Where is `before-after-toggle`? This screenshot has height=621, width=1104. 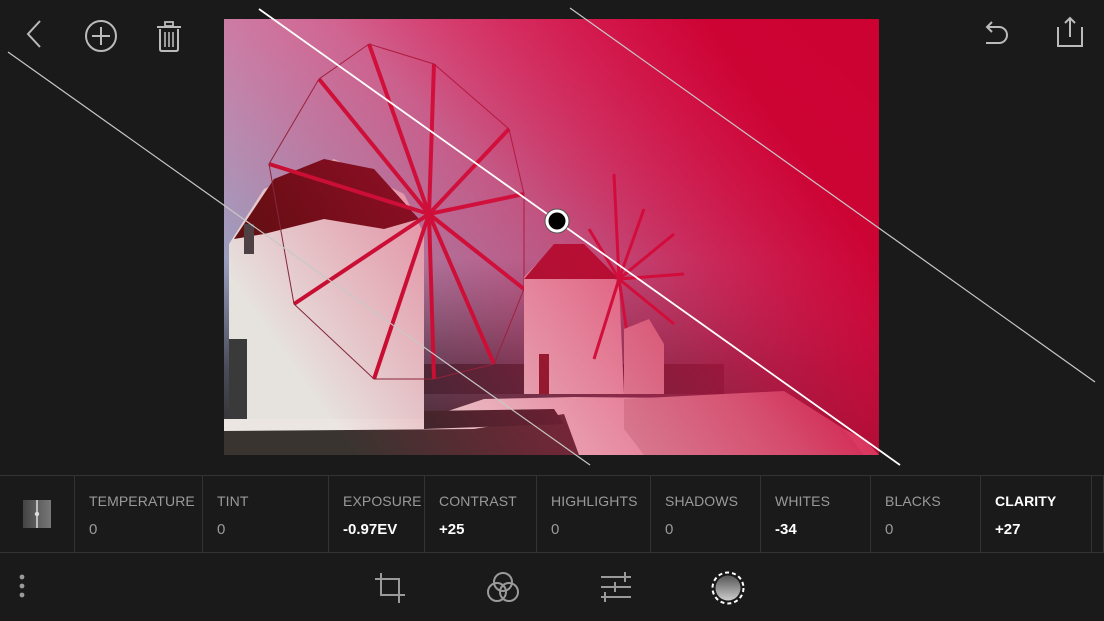 before-after-toggle is located at coordinates (37, 514).